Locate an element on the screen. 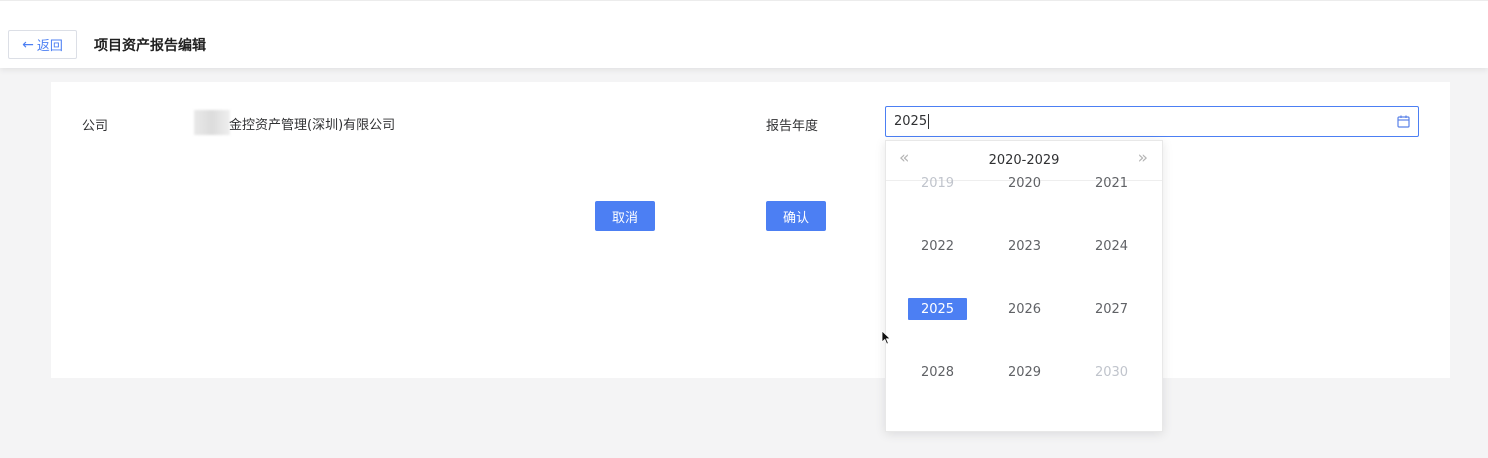  year-cell: 2026 is located at coordinates (1024, 309).